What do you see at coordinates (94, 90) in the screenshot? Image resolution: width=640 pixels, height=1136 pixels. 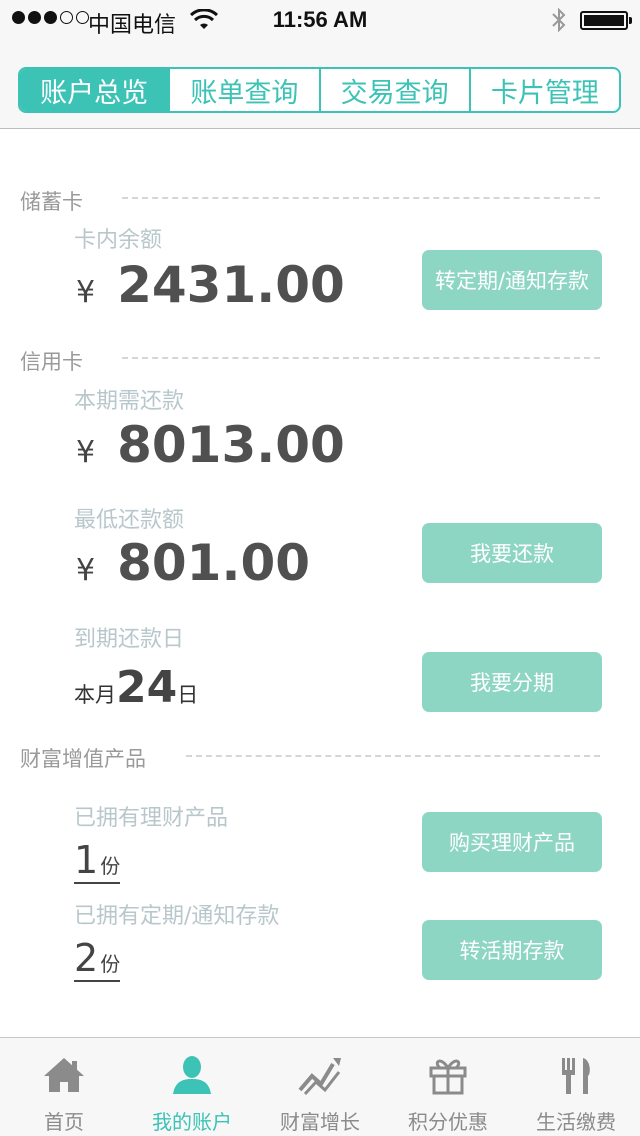 I see `tab-account-overview: 账户总览` at bounding box center [94, 90].